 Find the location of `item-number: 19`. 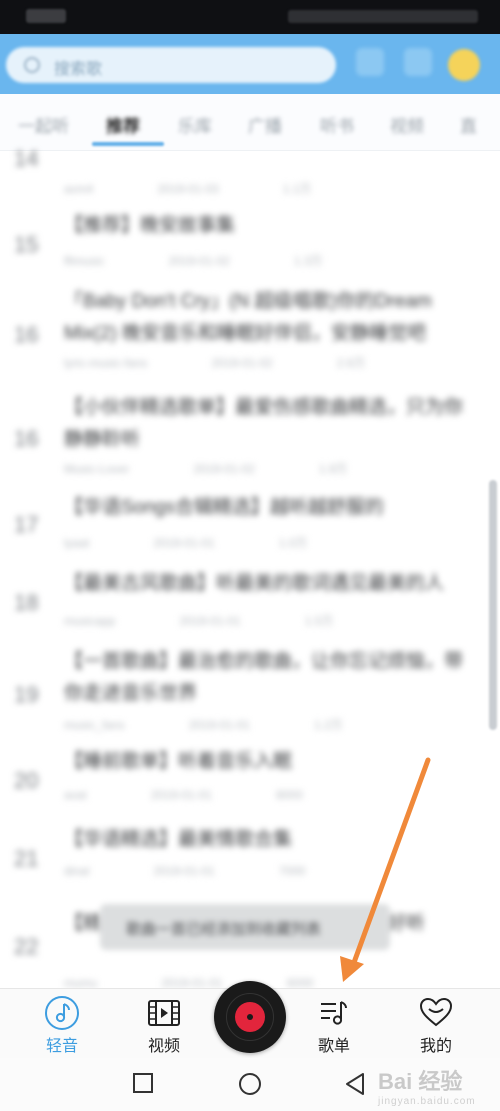

item-number: 19 is located at coordinates (26, 694).